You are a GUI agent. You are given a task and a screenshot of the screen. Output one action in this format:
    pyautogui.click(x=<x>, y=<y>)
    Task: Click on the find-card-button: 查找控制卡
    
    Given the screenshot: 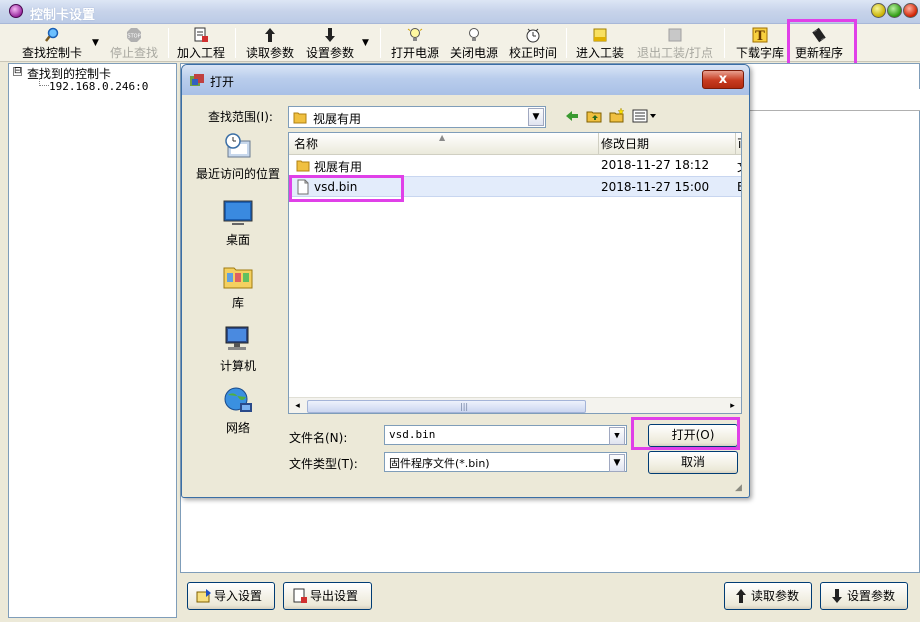 What is the action you would take?
    pyautogui.click(x=52, y=42)
    